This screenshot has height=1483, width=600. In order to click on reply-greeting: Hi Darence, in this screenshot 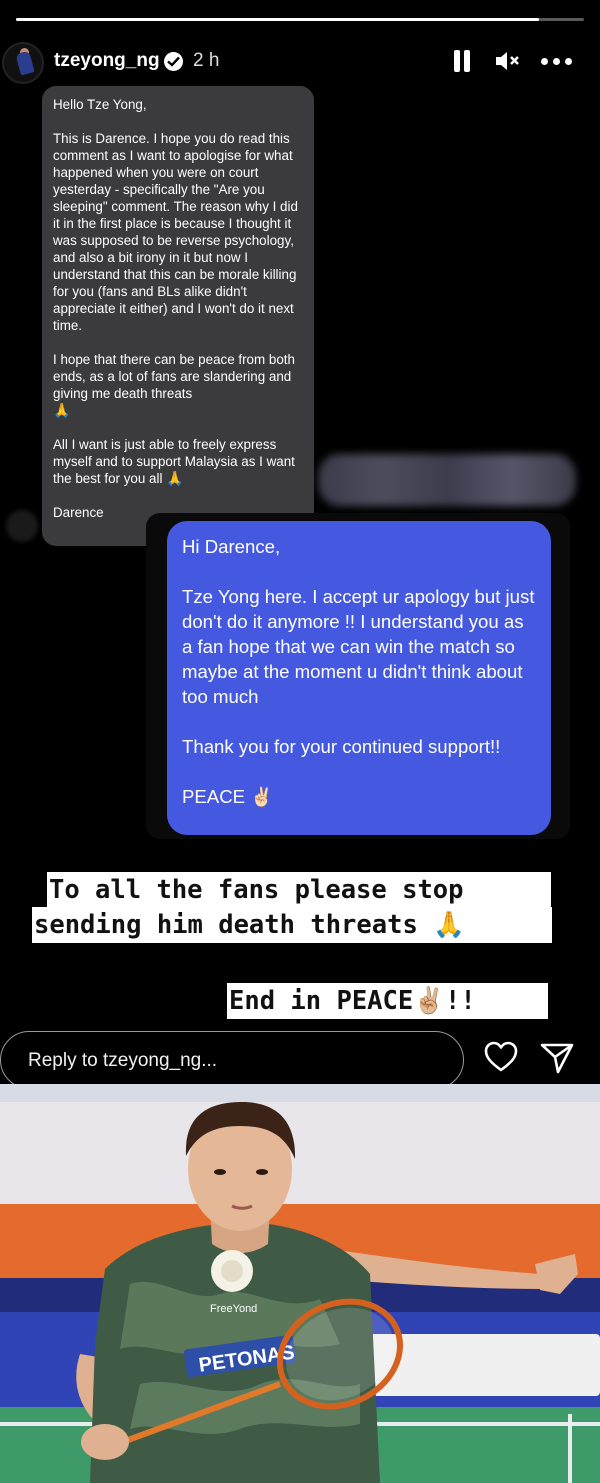, I will do `click(231, 546)`.